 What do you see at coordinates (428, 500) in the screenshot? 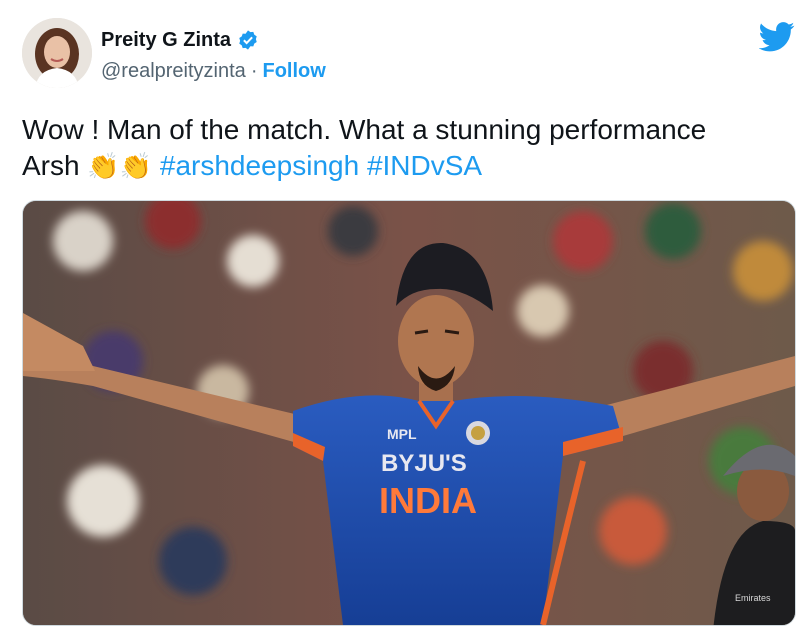
I see `jersey-india-text: INDIA` at bounding box center [428, 500].